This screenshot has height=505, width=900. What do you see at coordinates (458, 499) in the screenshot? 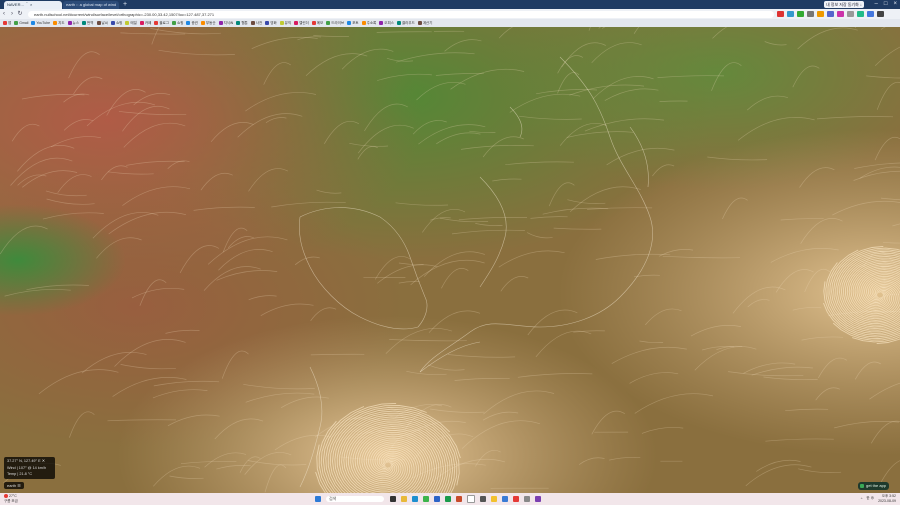
I see `powerpoint-icon` at bounding box center [458, 499].